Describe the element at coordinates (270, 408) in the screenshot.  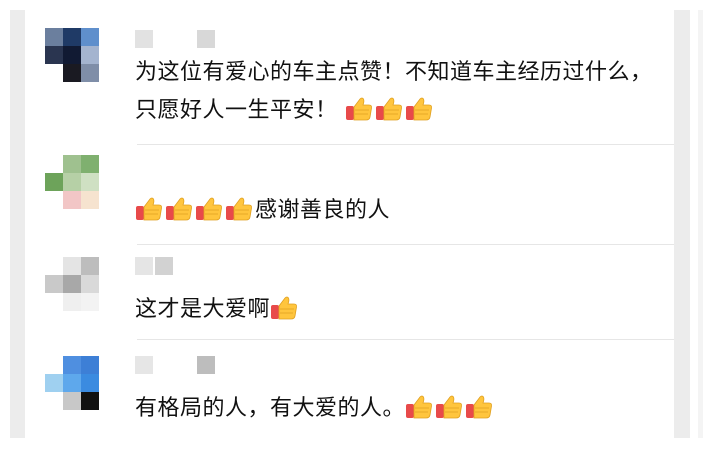
I see `comment-body: 有格局的人，有大爱的人。` at that location.